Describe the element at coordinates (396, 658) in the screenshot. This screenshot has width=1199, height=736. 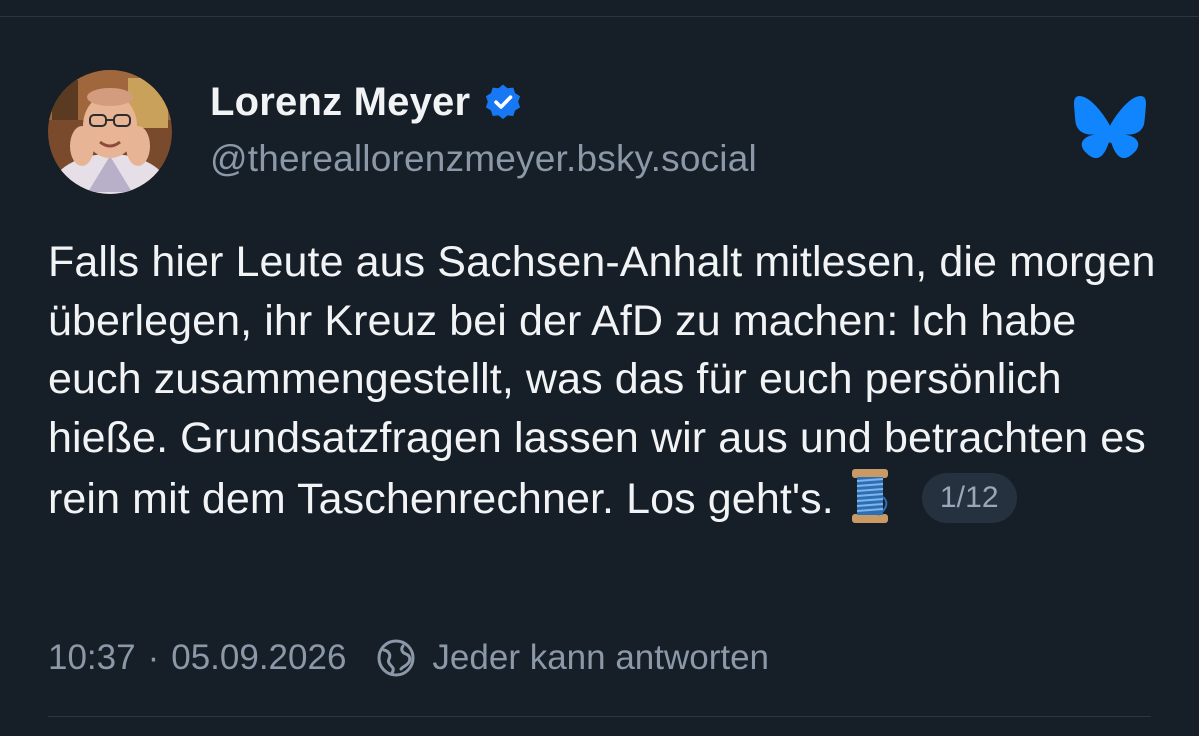
I see `globe-icon` at that location.